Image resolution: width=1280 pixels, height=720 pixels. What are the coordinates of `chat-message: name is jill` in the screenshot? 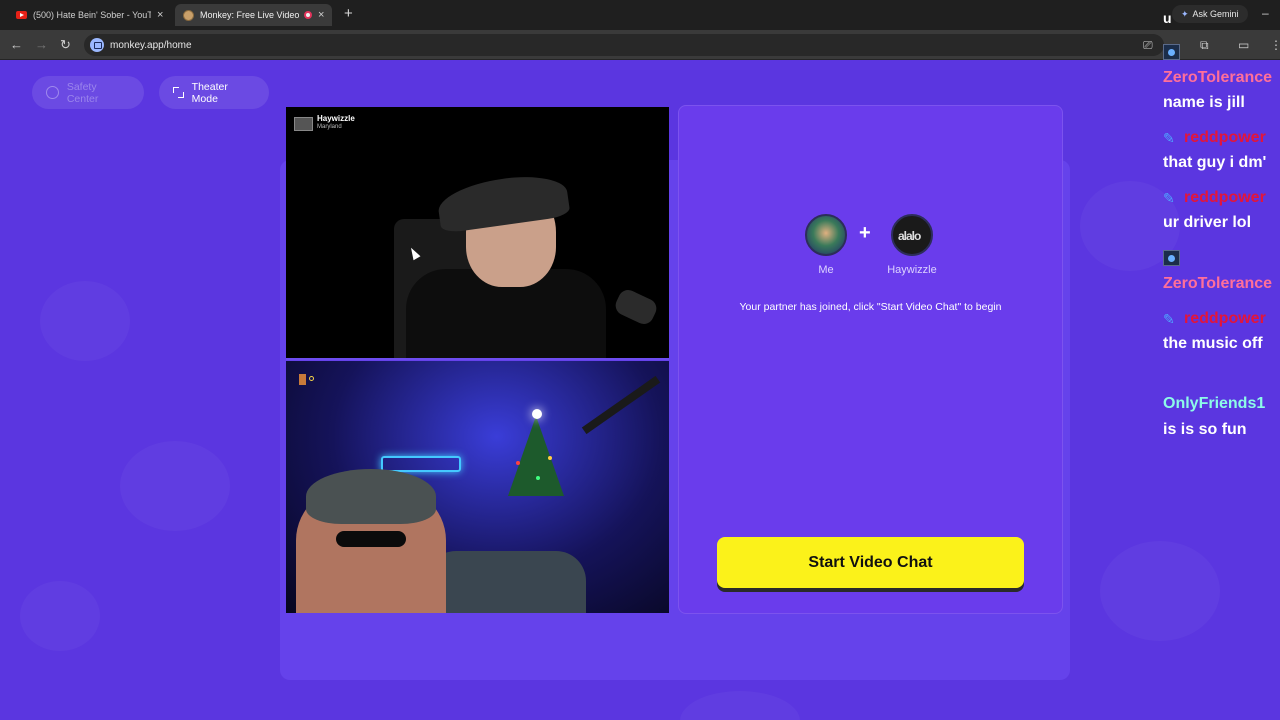 It's located at (1204, 102).